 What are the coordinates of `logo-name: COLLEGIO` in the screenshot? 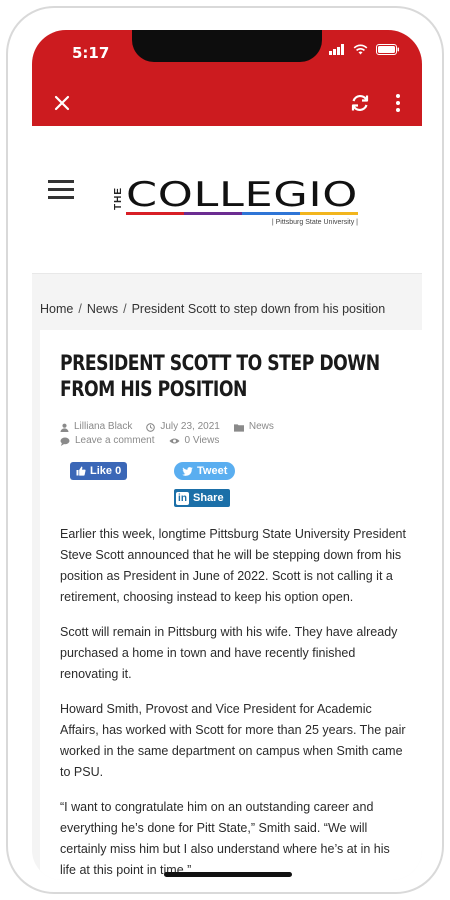 It's located at (242, 195).